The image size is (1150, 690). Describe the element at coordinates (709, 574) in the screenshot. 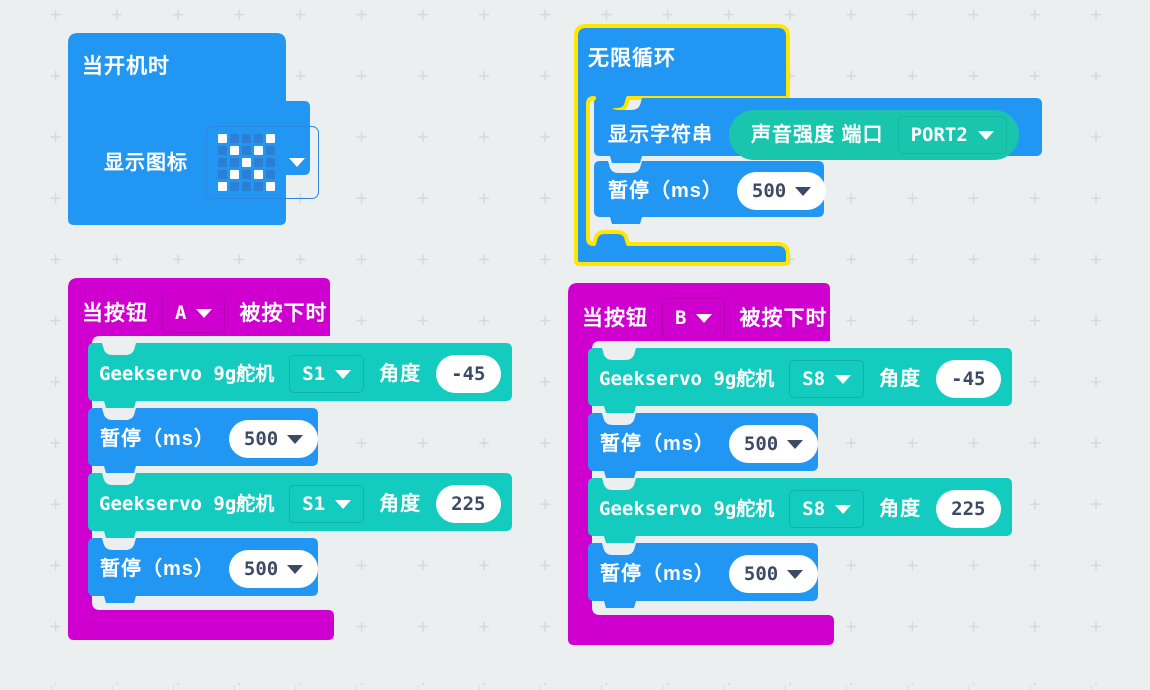

I see `pause-row-b2: 暂停（ms） 500` at that location.